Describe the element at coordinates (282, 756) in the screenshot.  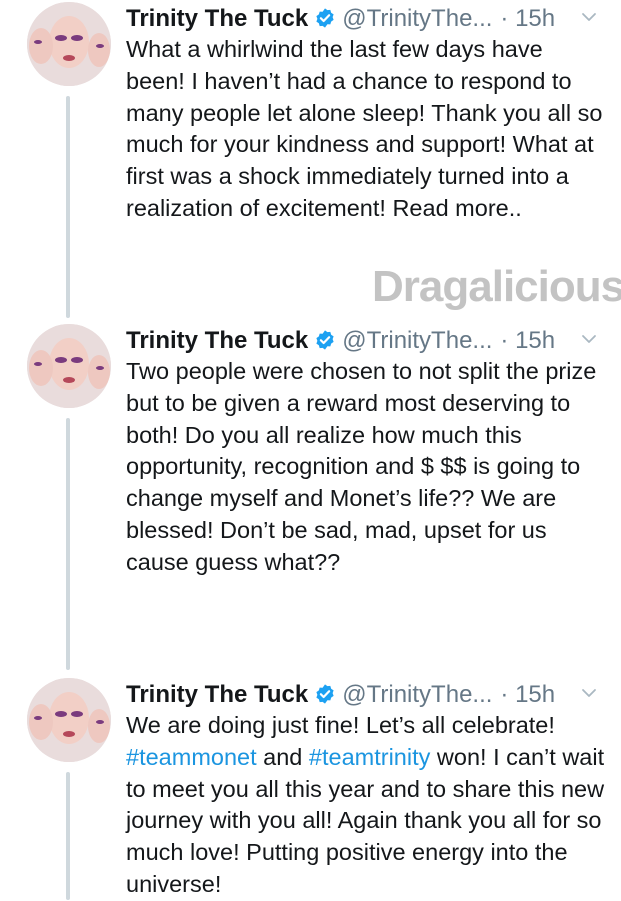
I see `tweet-text-segment: and` at that location.